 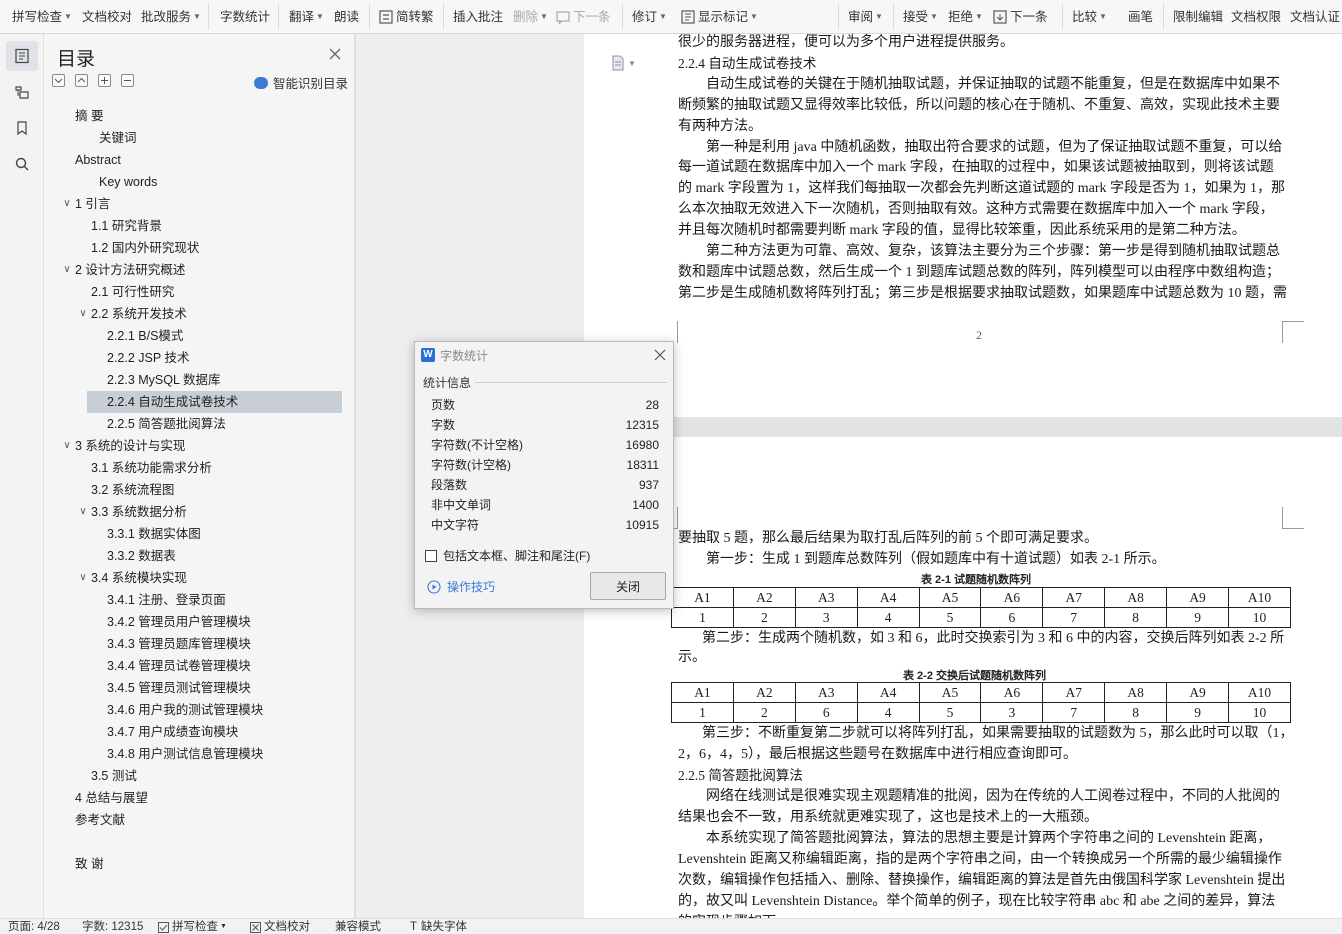 I want to click on table-cell: A7, so click(x=1074, y=597).